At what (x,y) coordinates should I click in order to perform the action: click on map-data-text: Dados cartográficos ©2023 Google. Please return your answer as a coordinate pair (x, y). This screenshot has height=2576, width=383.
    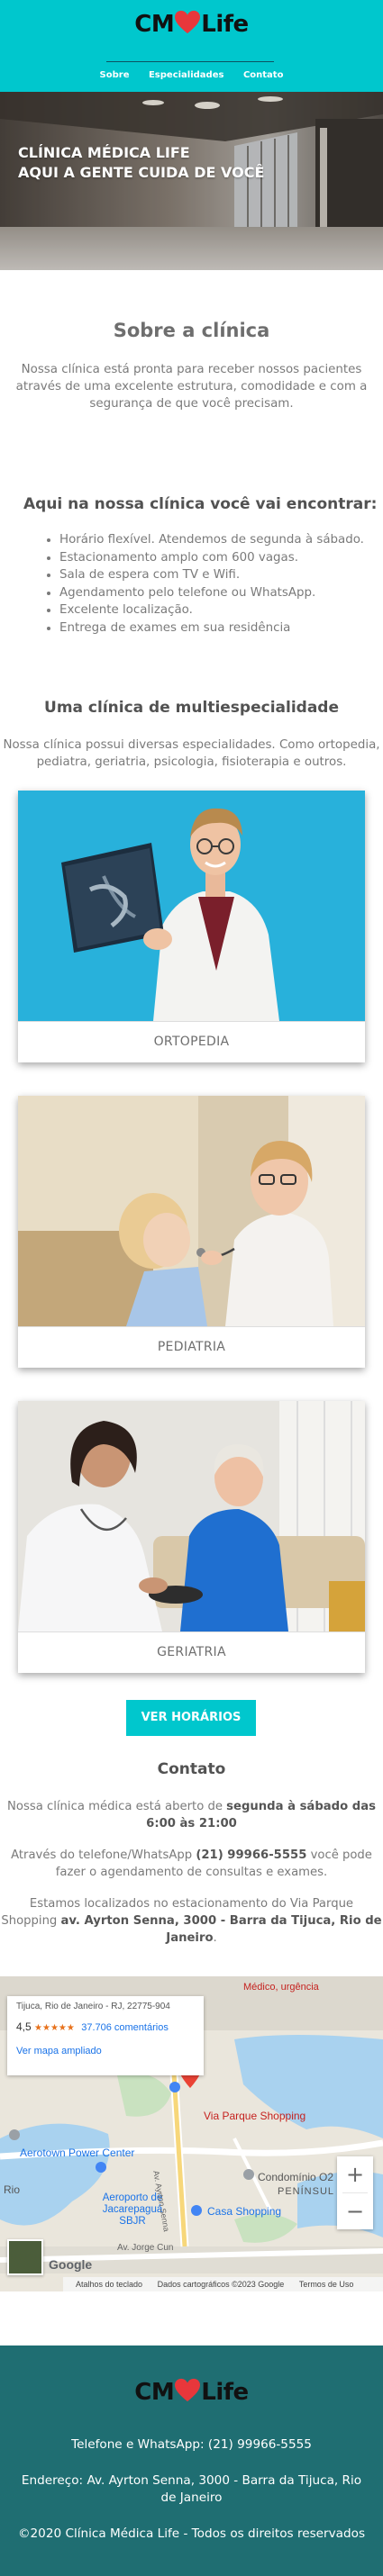
    Looking at the image, I should click on (221, 2284).